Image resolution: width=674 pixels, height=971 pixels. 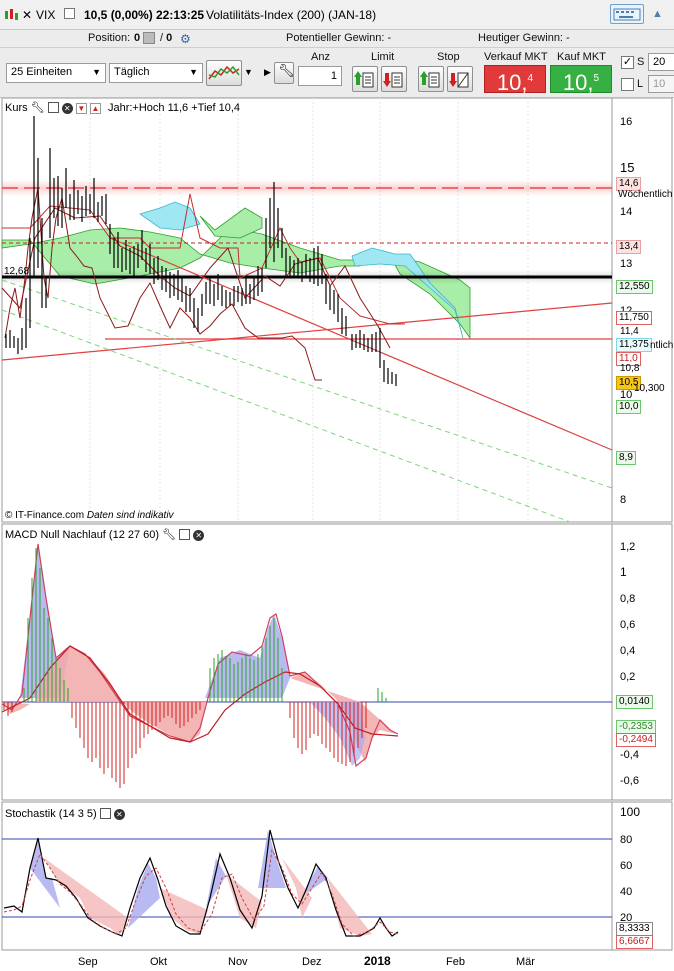 I want to click on chart-type-dropdown-icon: ▼, so click(x=248, y=72).